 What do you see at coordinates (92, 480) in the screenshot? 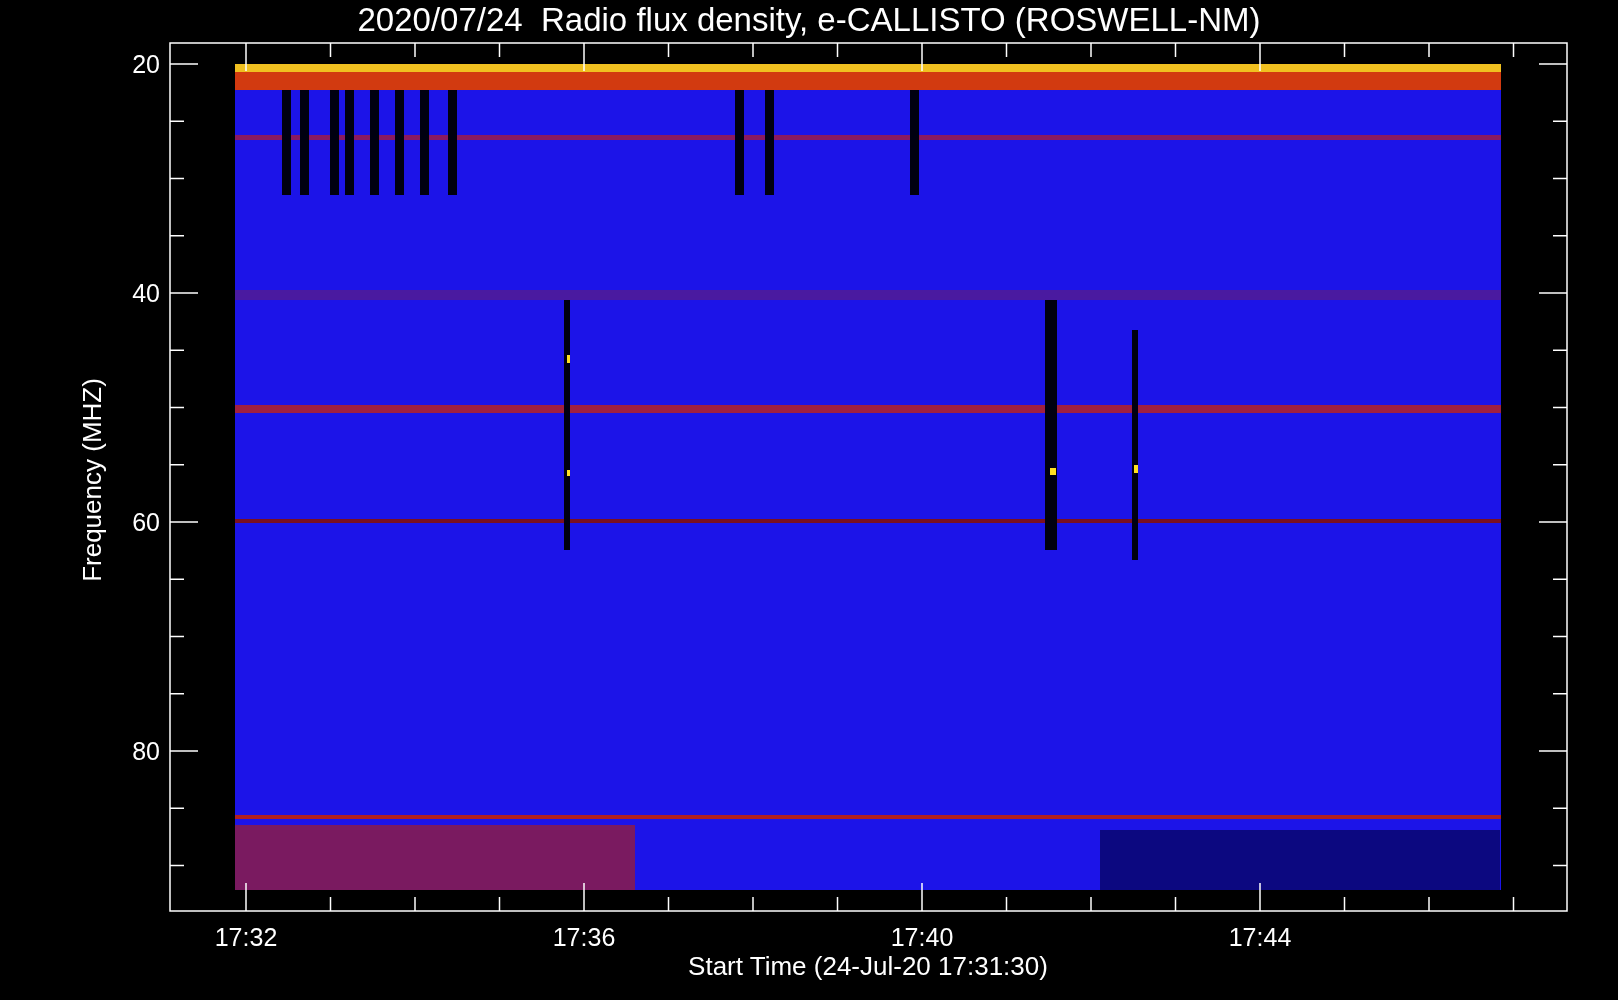
I see `y-axis-label: Frequency (MHZ)` at bounding box center [92, 480].